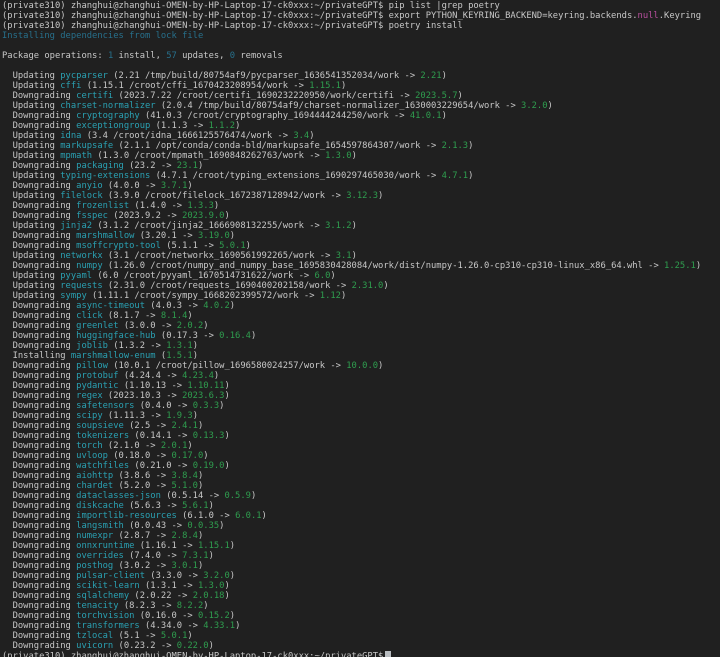  What do you see at coordinates (95, 476) in the screenshot?
I see `package-name: aiohttp` at bounding box center [95, 476].